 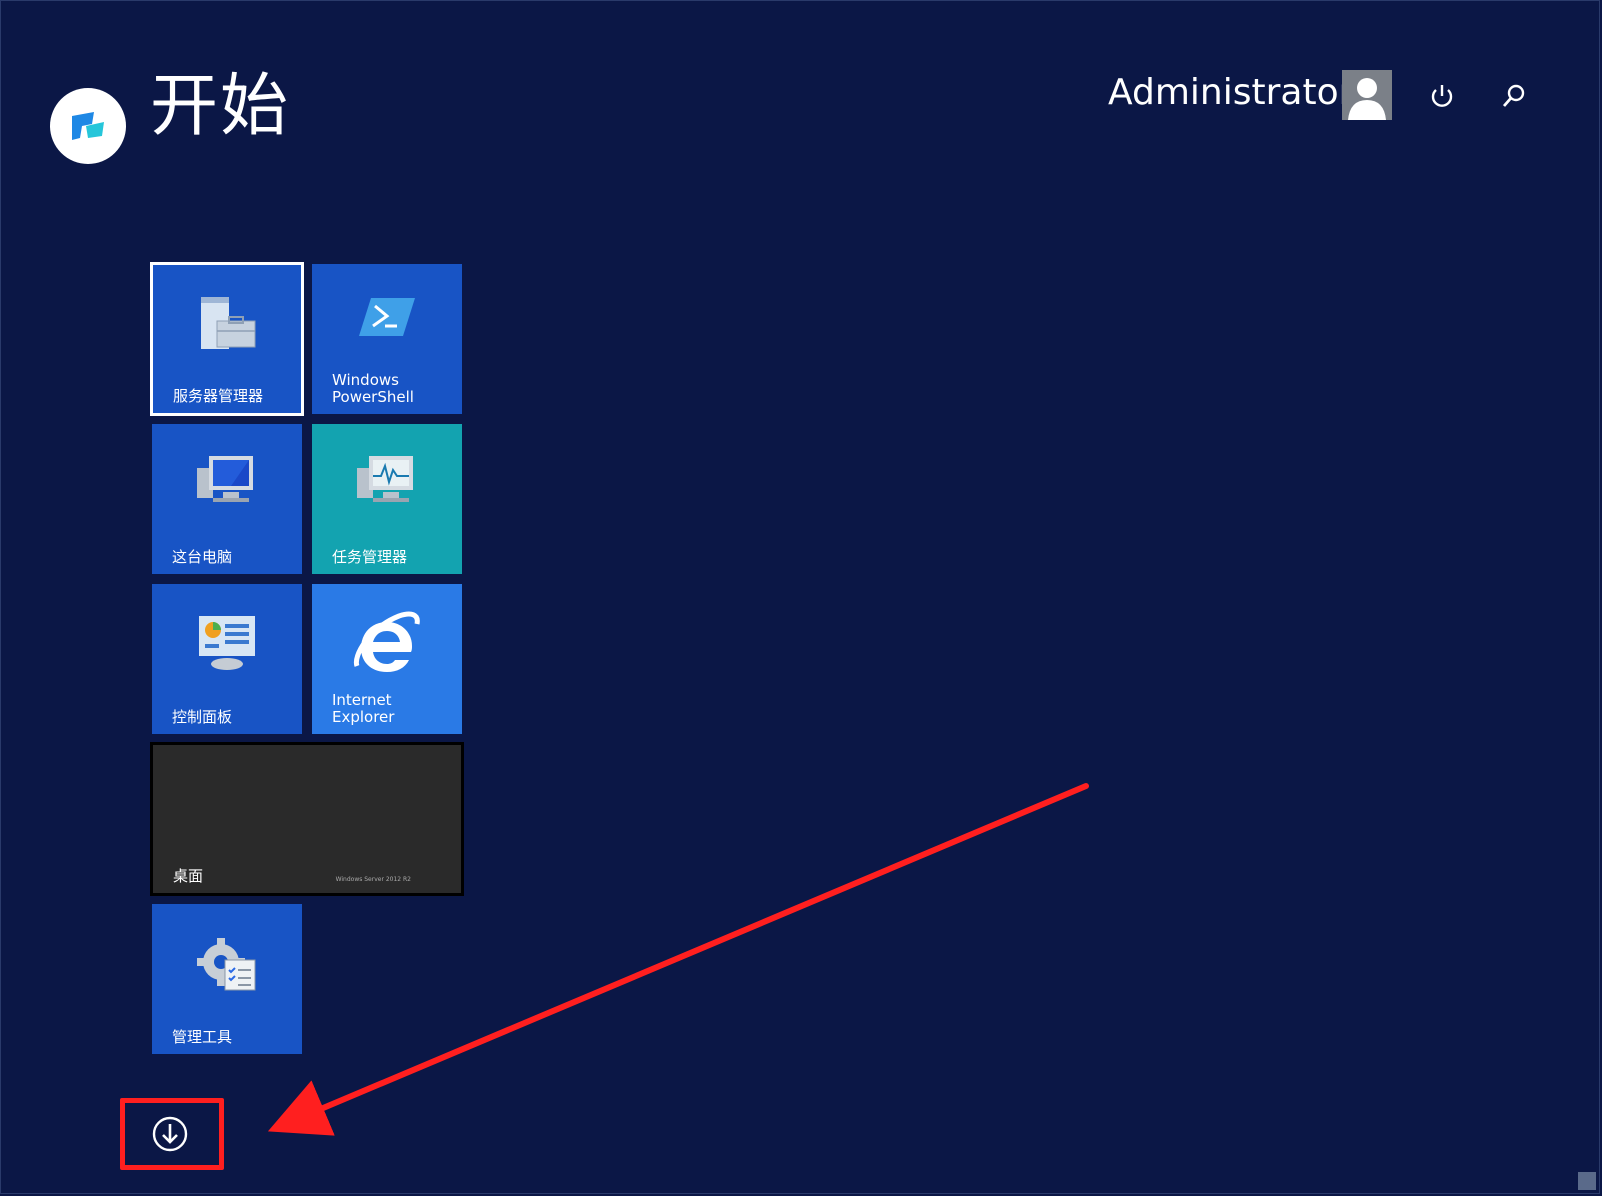 I want to click on tile-label: 这台电脑, so click(x=202, y=557).